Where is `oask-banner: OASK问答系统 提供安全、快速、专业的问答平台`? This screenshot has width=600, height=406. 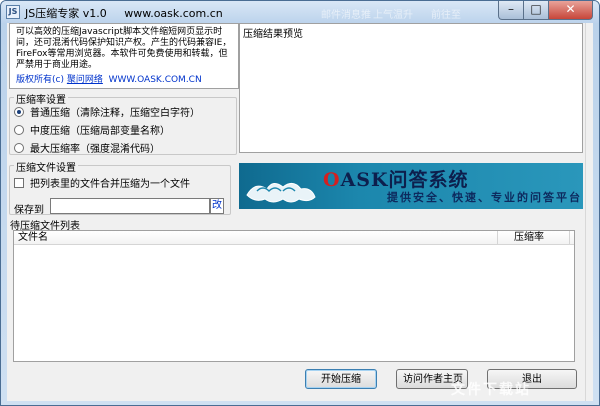 oask-banner: OASK问答系统 提供安全、快速、专业的问答平台 is located at coordinates (411, 186).